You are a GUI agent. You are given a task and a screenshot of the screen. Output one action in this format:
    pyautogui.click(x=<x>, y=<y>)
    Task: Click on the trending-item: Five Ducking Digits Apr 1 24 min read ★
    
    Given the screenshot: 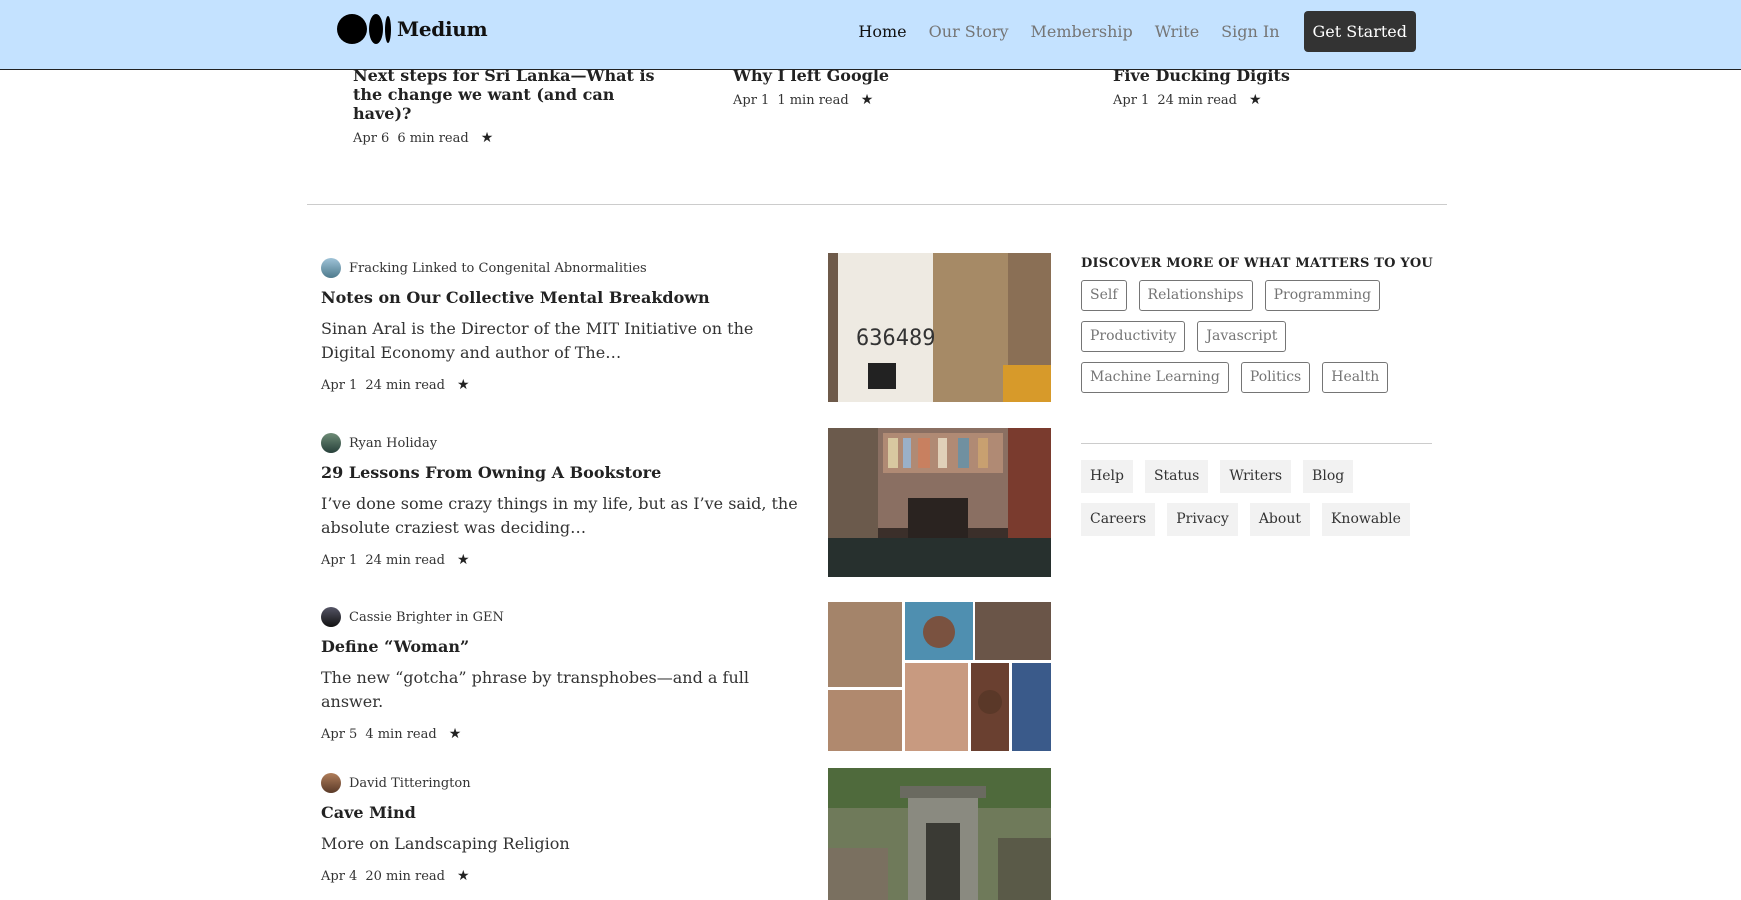 What is the action you would take?
    pyautogui.click(x=1273, y=87)
    